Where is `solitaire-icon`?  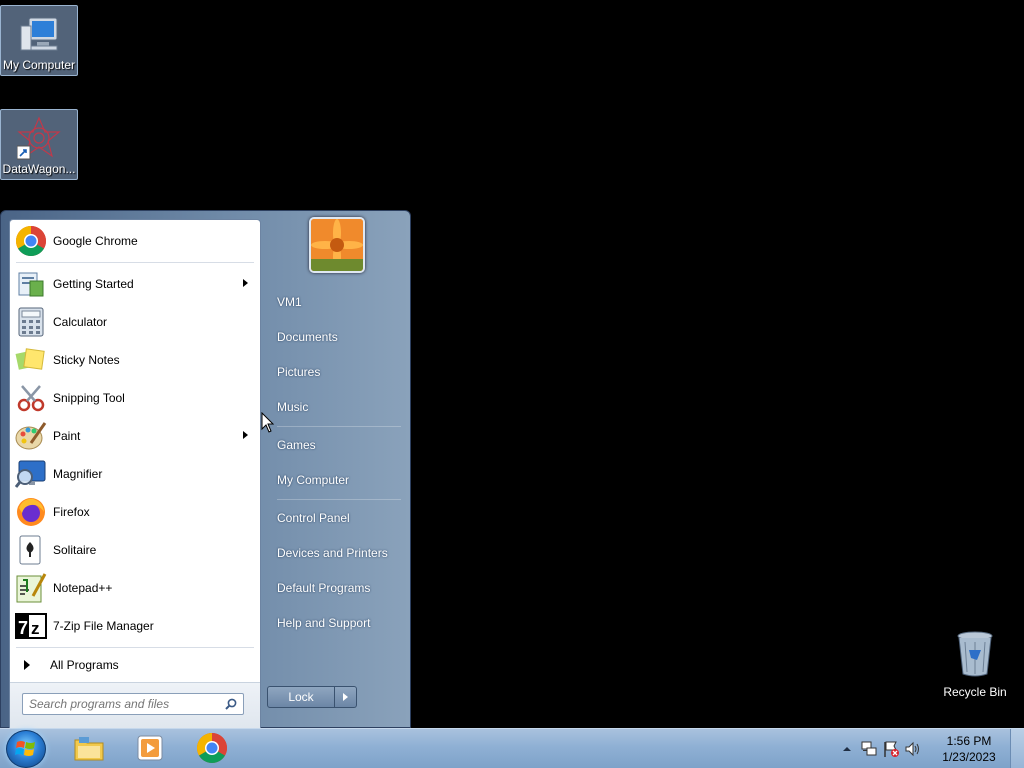 solitaire-icon is located at coordinates (31, 550).